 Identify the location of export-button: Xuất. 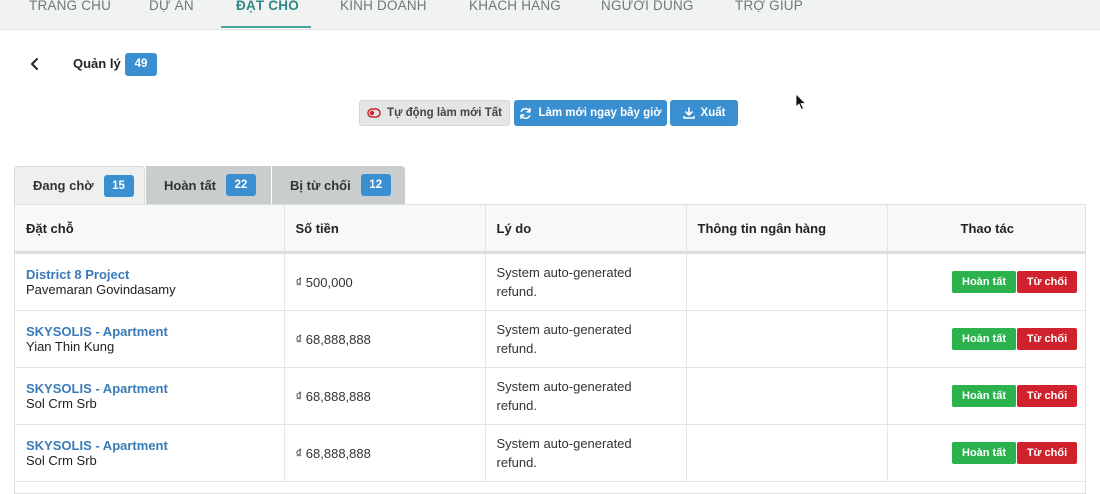
(704, 113).